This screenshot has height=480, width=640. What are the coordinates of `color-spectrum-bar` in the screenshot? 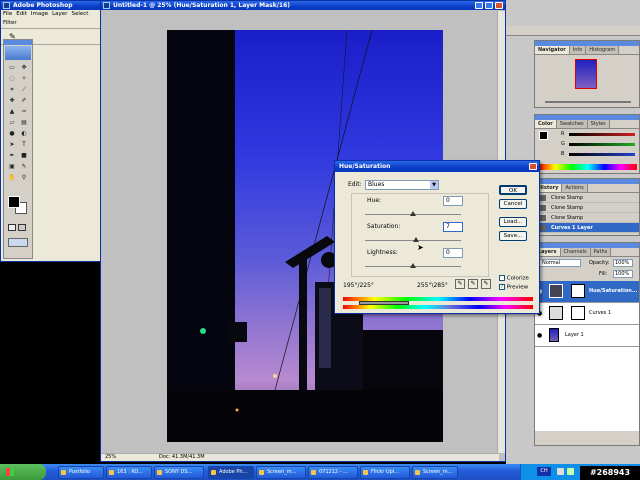 It's located at (588, 167).